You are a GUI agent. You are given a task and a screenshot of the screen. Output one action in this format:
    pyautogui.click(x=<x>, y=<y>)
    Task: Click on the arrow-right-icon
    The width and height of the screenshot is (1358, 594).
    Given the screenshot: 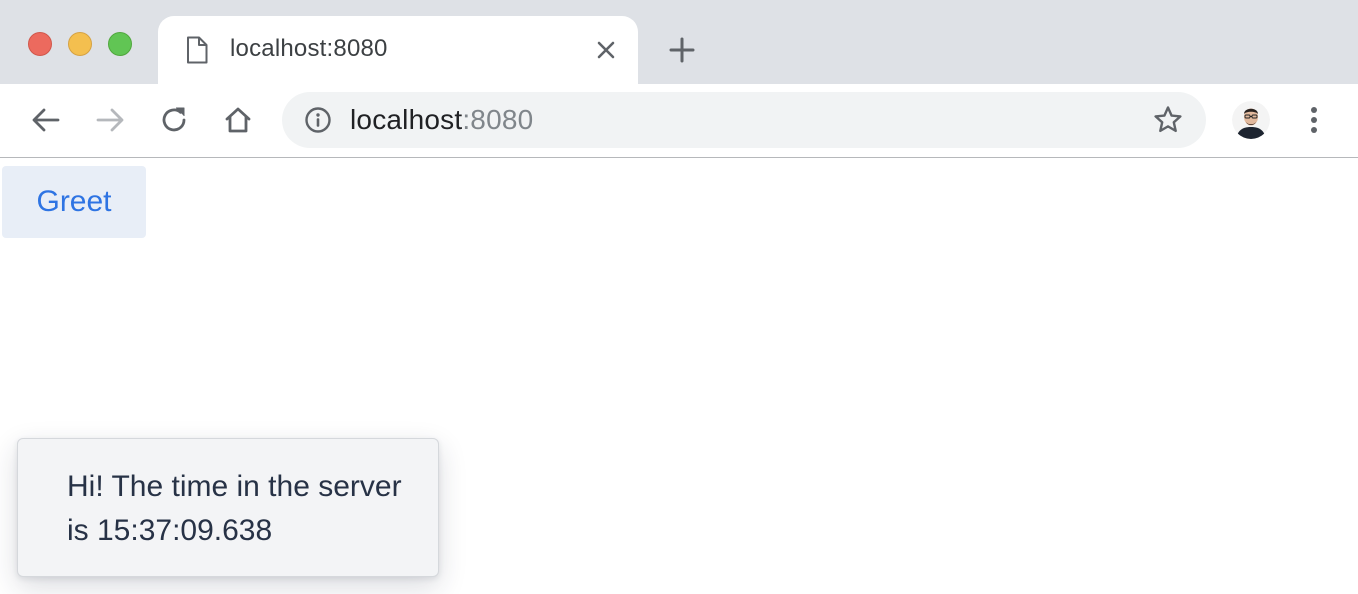 What is the action you would take?
    pyautogui.click(x=110, y=120)
    